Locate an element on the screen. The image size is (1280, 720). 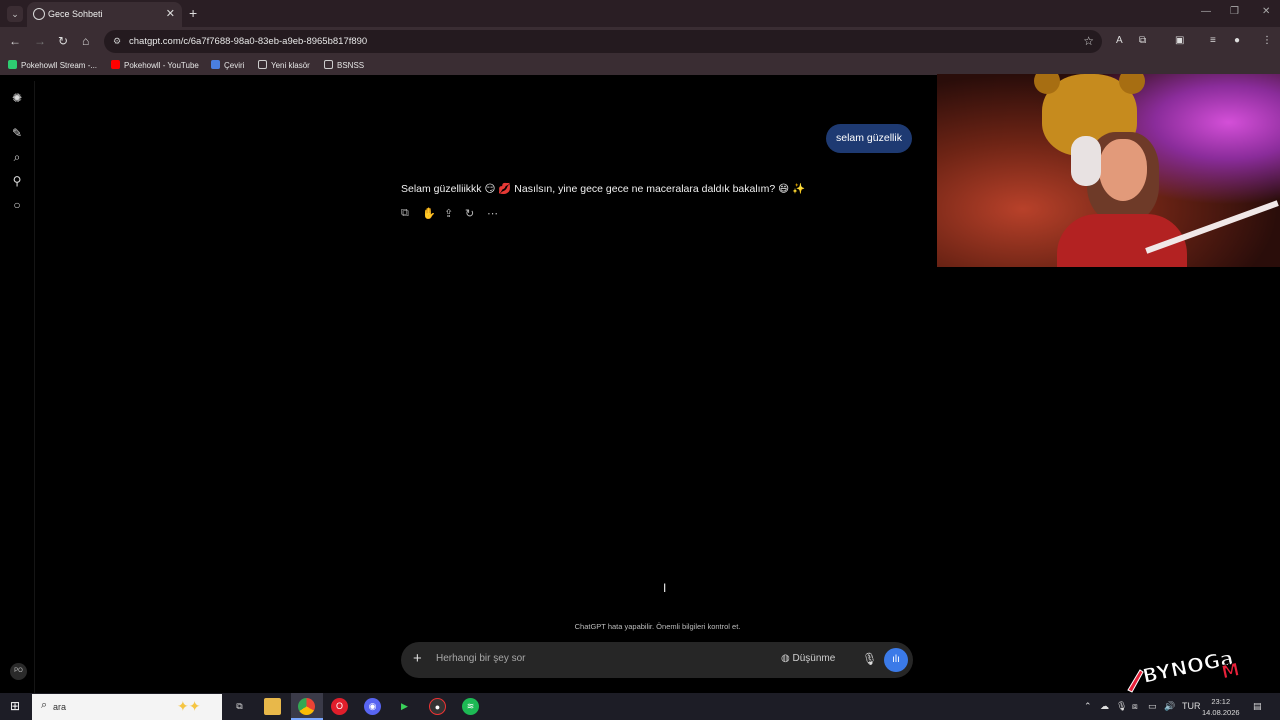
chatgpt-favicon-icon is located at coordinates (39, 14).